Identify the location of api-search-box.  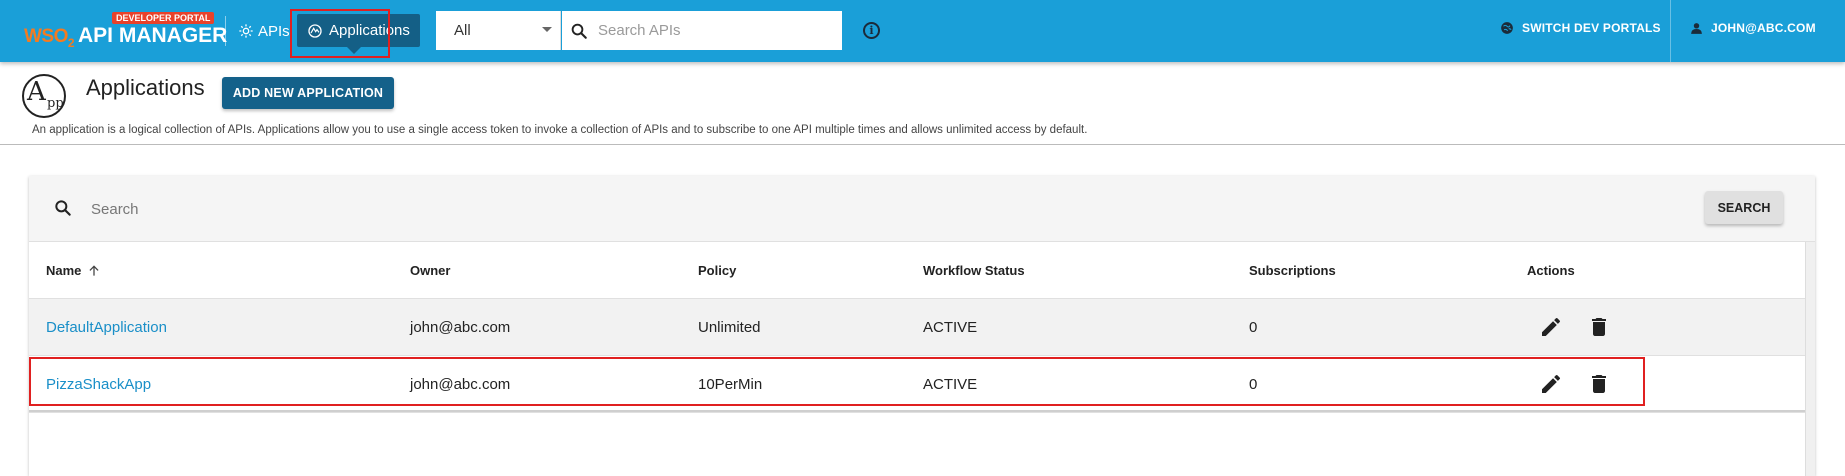
(702, 30).